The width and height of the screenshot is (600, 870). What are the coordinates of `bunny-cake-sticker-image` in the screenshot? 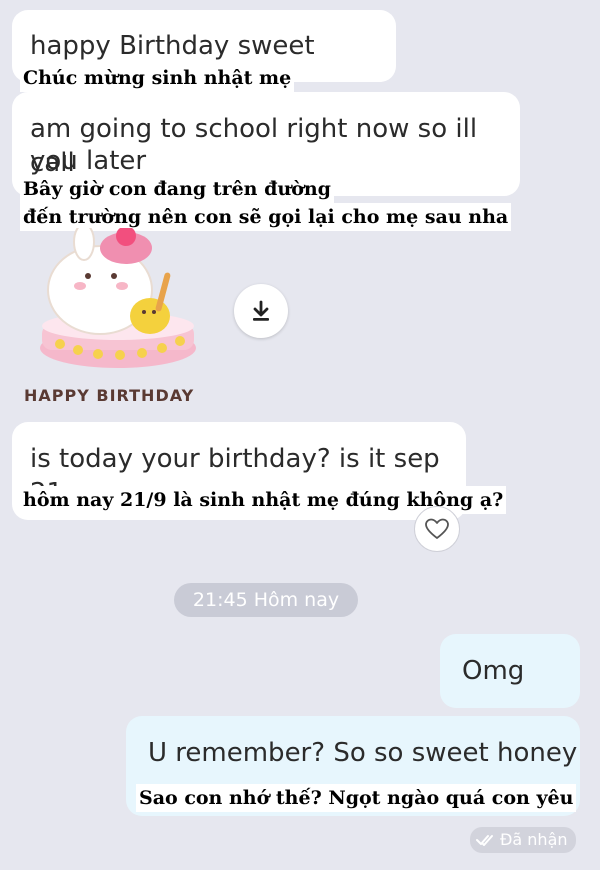 It's located at (118, 295).